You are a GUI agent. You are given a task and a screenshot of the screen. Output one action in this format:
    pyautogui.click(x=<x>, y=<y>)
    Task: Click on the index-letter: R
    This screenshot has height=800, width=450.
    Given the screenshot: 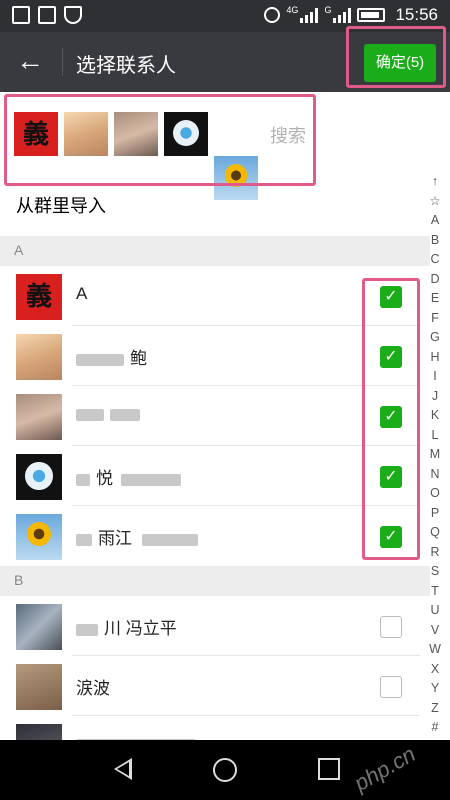 What is the action you would take?
    pyautogui.click(x=435, y=553)
    